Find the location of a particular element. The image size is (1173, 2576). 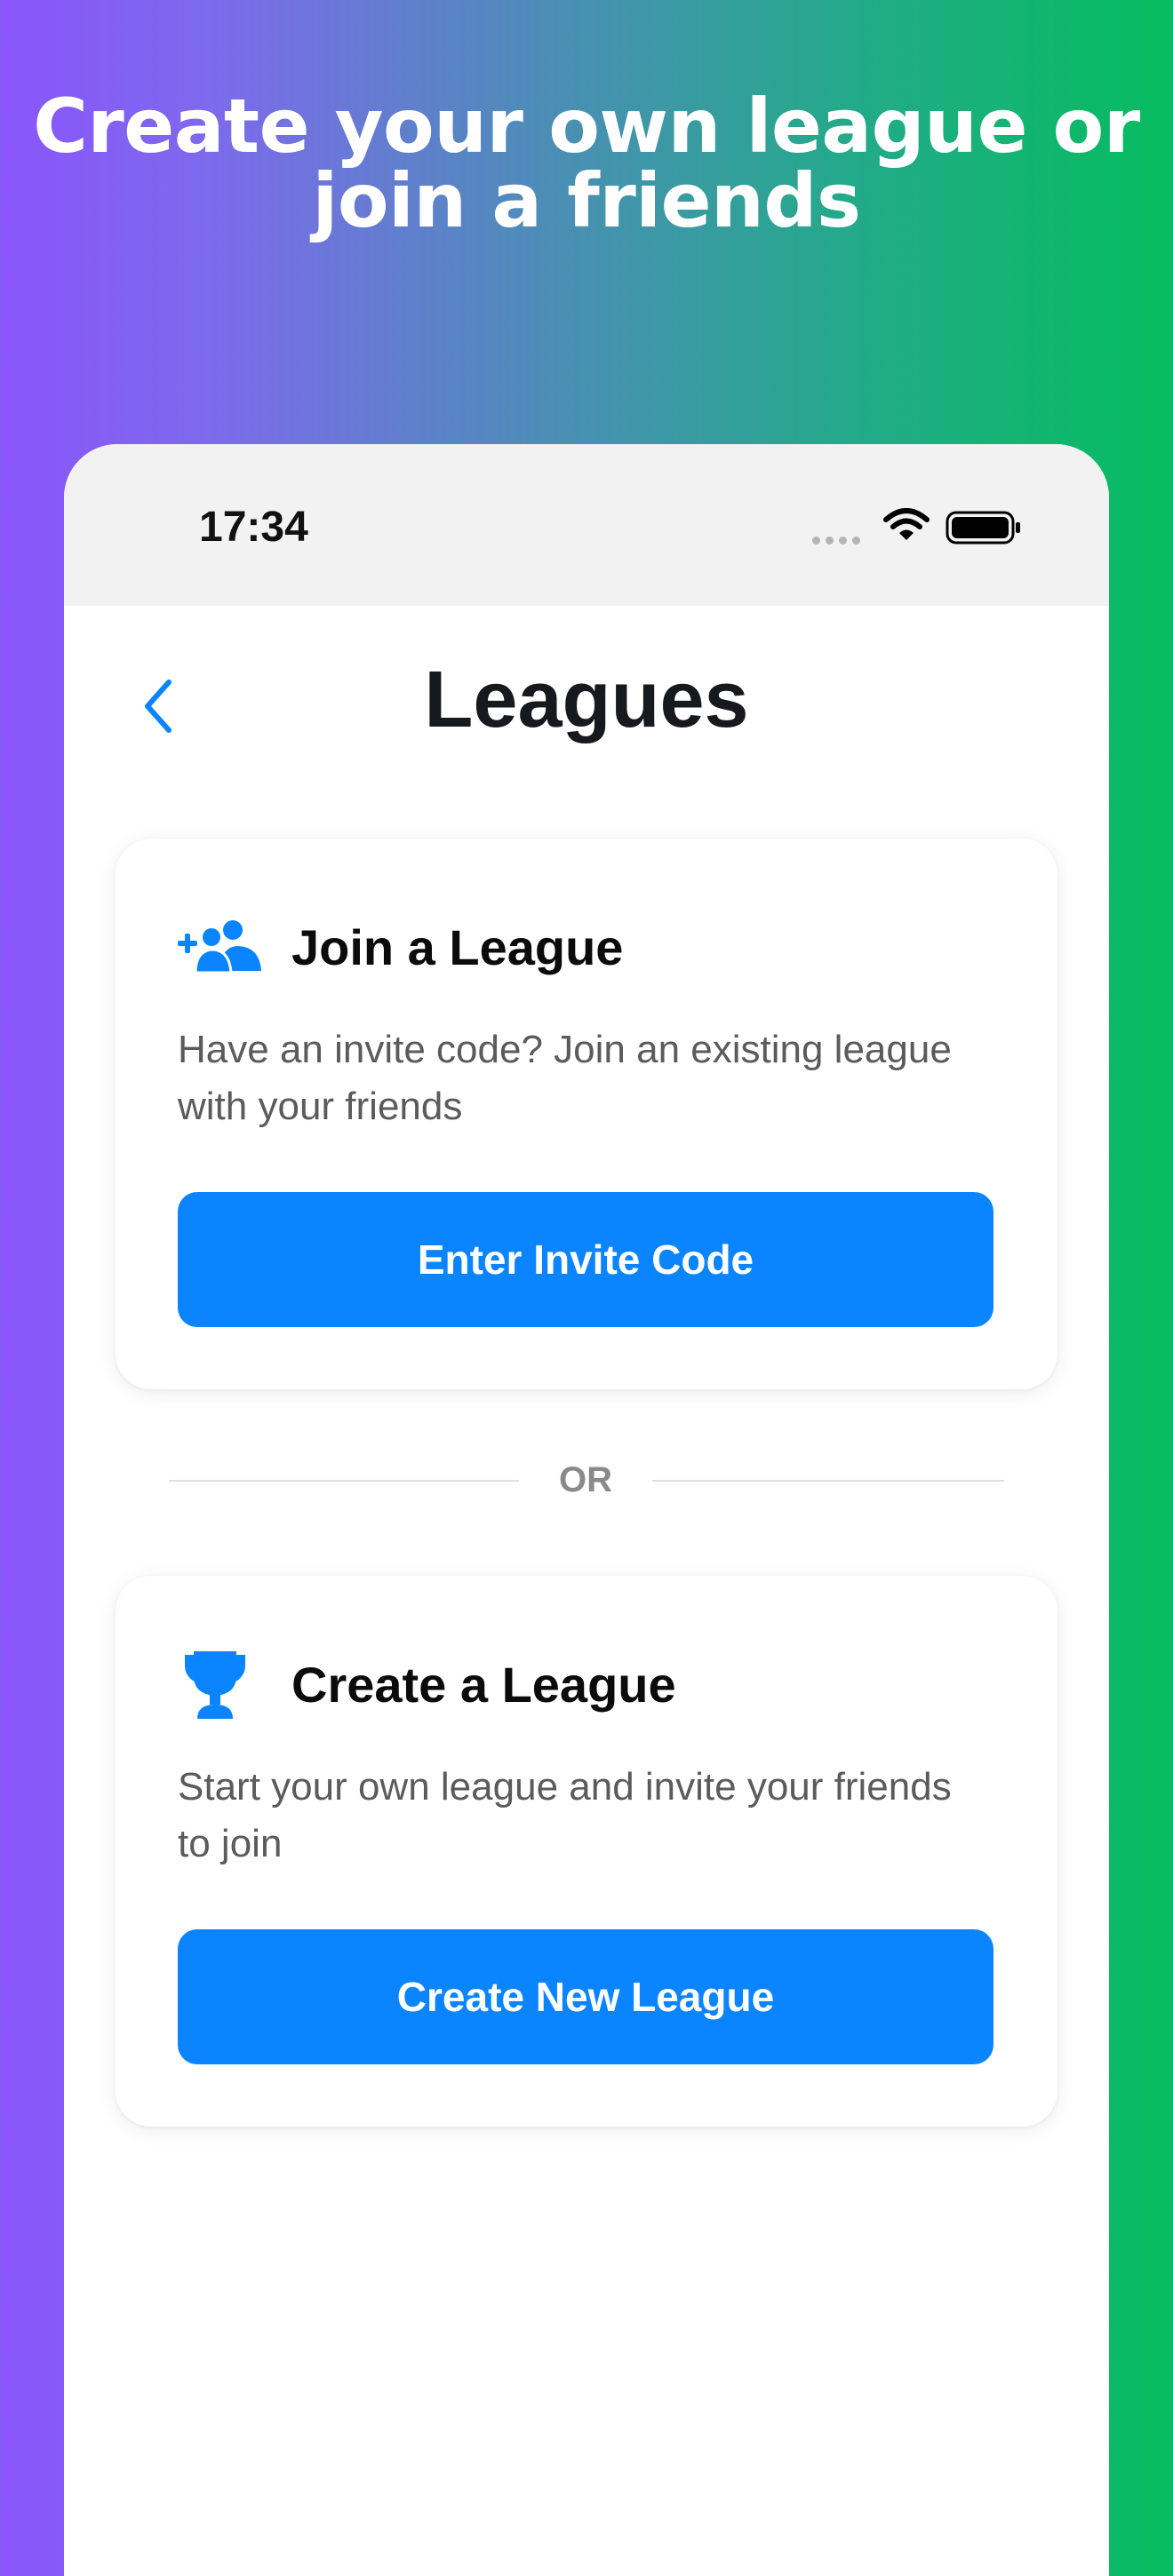

enter-invite-code-button: Enter Invite Code is located at coordinates (585, 1259).